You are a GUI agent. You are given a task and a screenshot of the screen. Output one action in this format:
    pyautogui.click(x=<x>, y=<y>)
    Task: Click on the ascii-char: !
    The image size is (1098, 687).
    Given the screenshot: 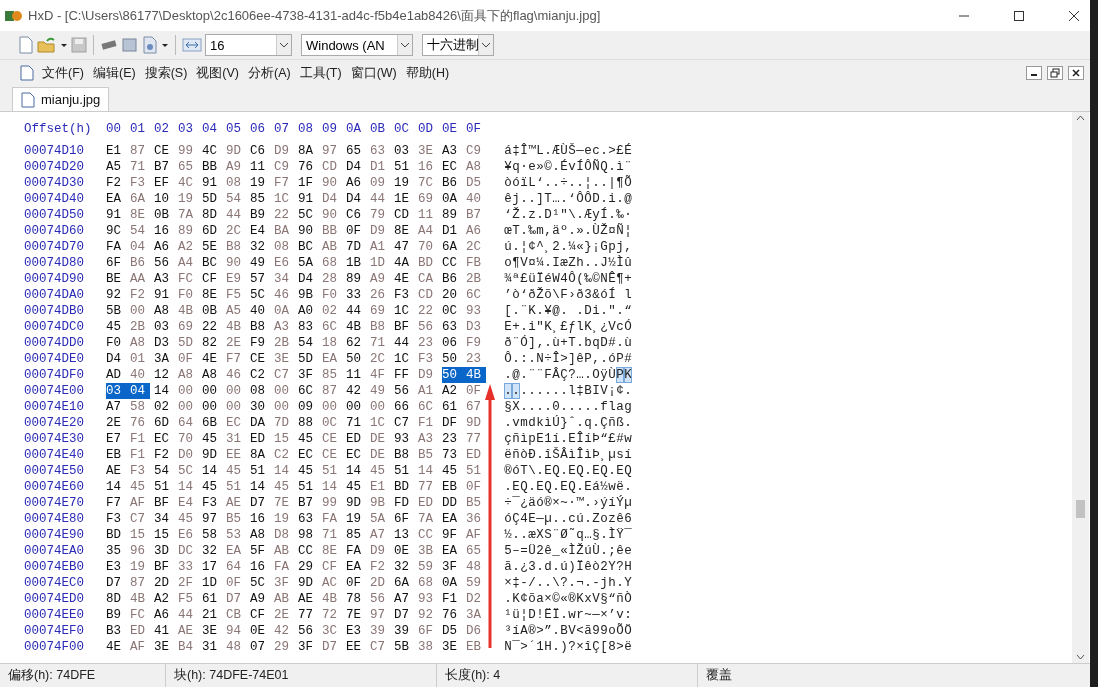 What is the action you would take?
    pyautogui.click(x=540, y=615)
    